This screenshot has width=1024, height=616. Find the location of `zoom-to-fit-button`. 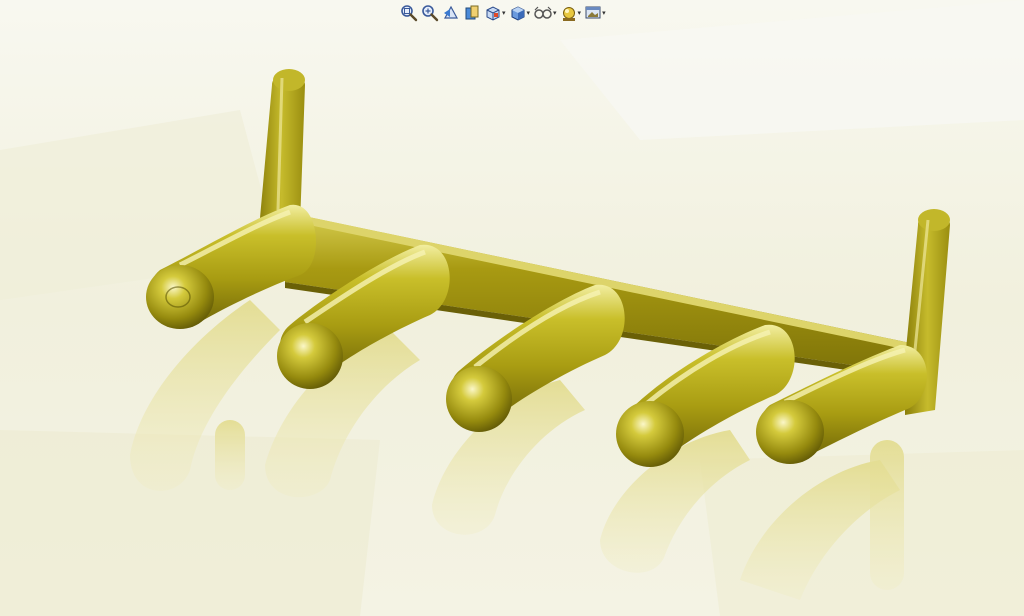

zoom-to-fit-button is located at coordinates (409, 13).